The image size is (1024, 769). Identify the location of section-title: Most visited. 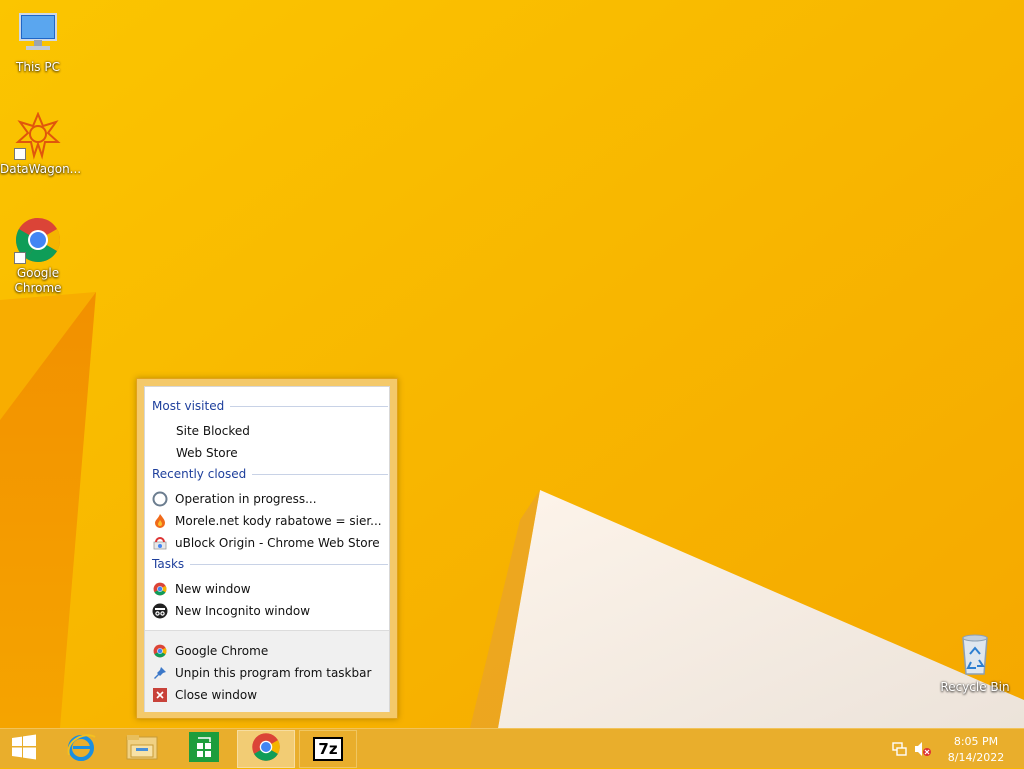
(188, 406).